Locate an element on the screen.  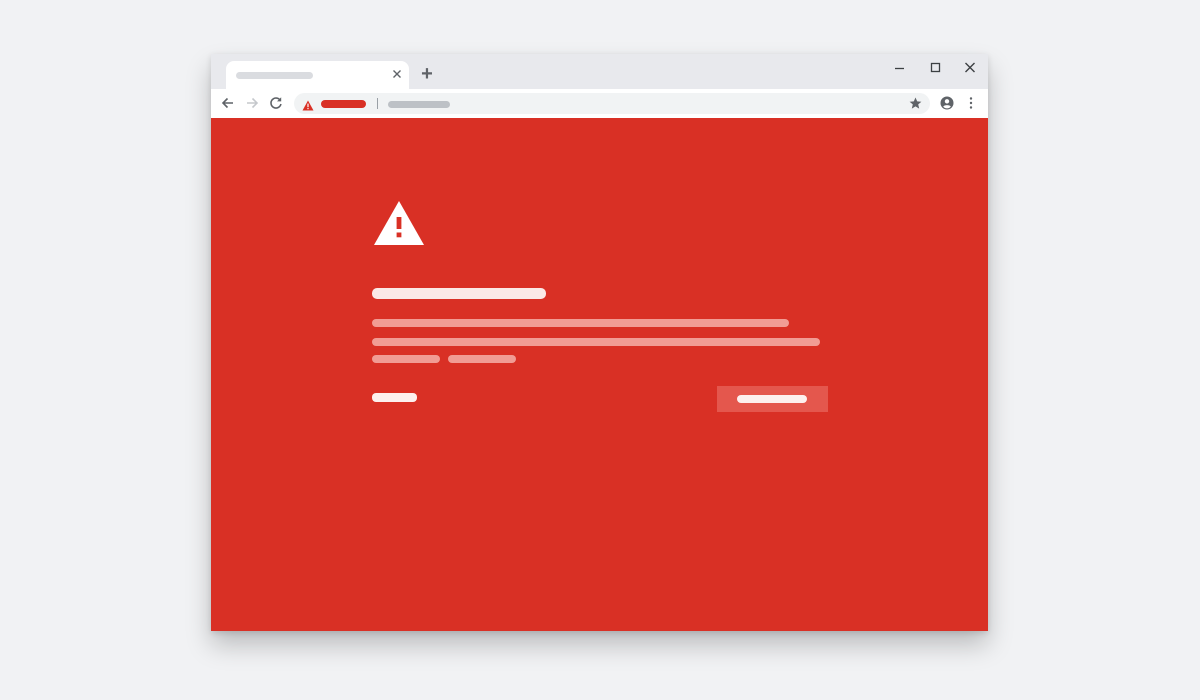
heading-placeholder is located at coordinates (459, 293).